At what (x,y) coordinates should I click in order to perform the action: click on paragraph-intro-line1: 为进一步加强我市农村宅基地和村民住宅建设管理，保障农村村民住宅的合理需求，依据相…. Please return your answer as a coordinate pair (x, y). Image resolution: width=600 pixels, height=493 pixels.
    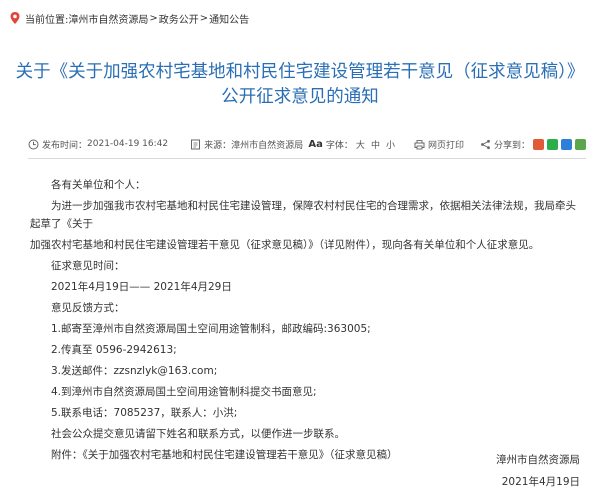
    Looking at the image, I should click on (303, 215).